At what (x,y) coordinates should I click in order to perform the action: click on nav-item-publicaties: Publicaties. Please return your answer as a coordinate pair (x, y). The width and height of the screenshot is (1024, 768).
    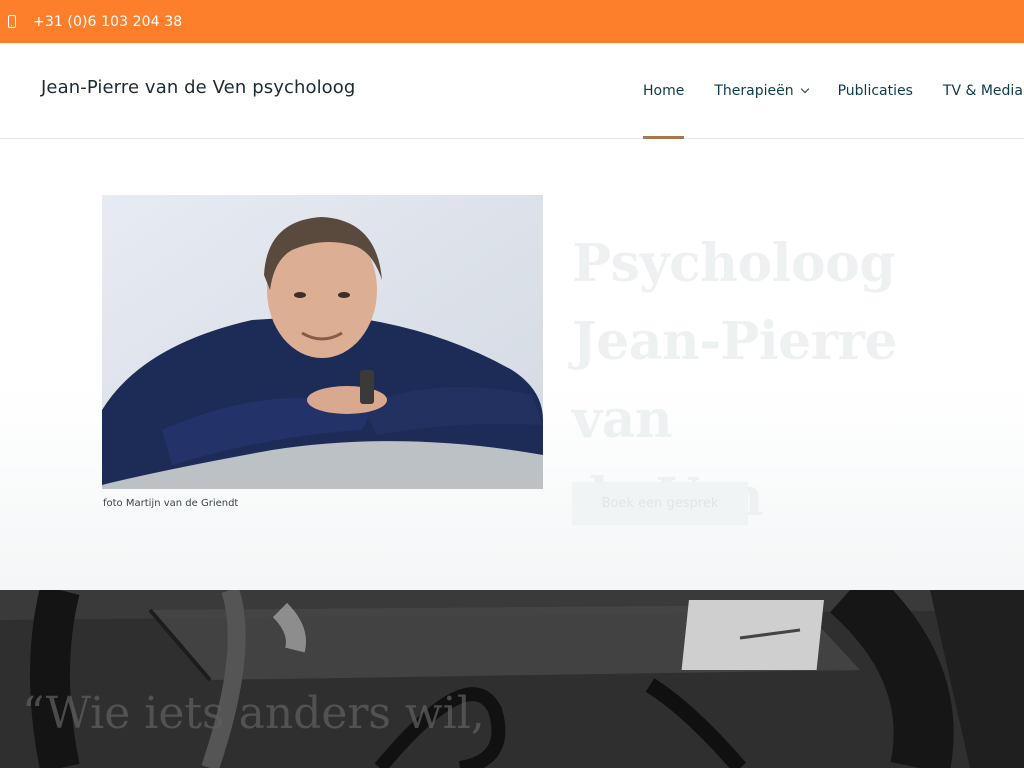
    Looking at the image, I should click on (875, 91).